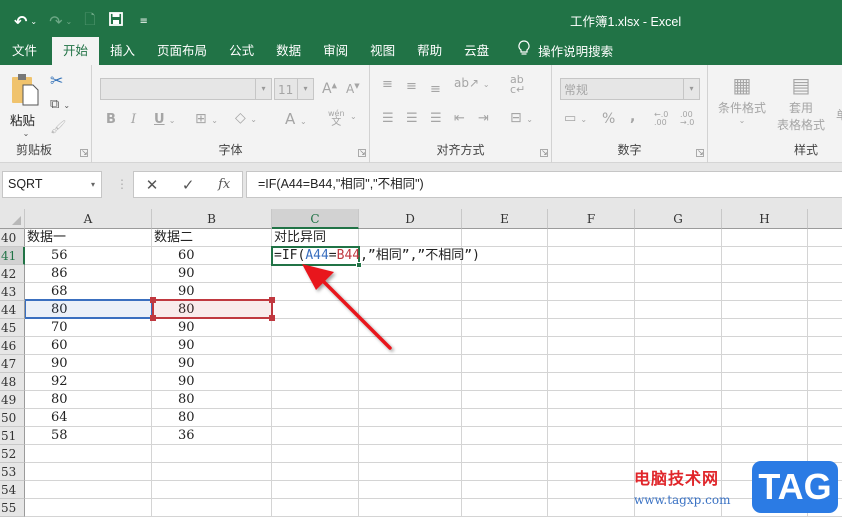 This screenshot has width=842, height=517. I want to click on cell-a41: 56, so click(88, 256).